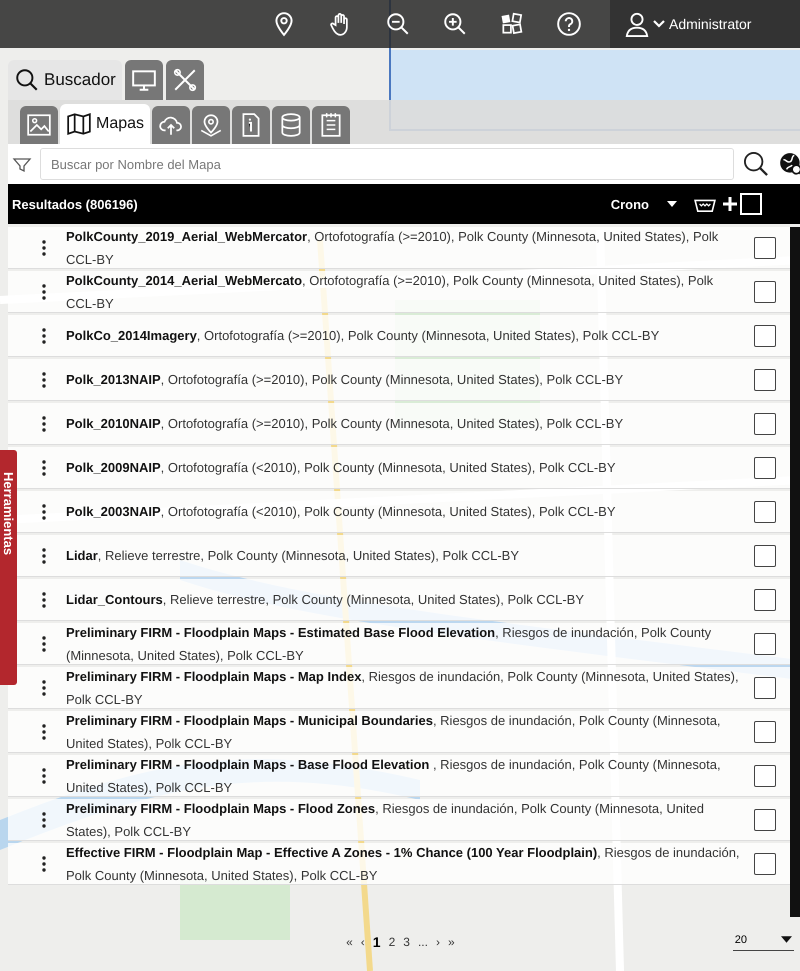  I want to click on results-count: Resultados (806196), so click(75, 204).